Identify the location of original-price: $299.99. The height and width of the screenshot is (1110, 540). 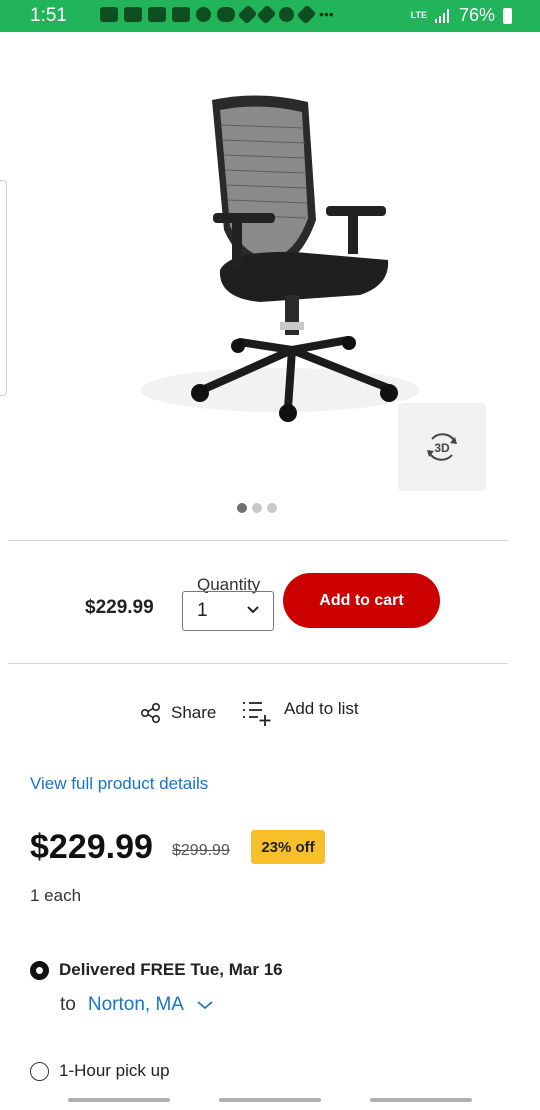
(201, 850).